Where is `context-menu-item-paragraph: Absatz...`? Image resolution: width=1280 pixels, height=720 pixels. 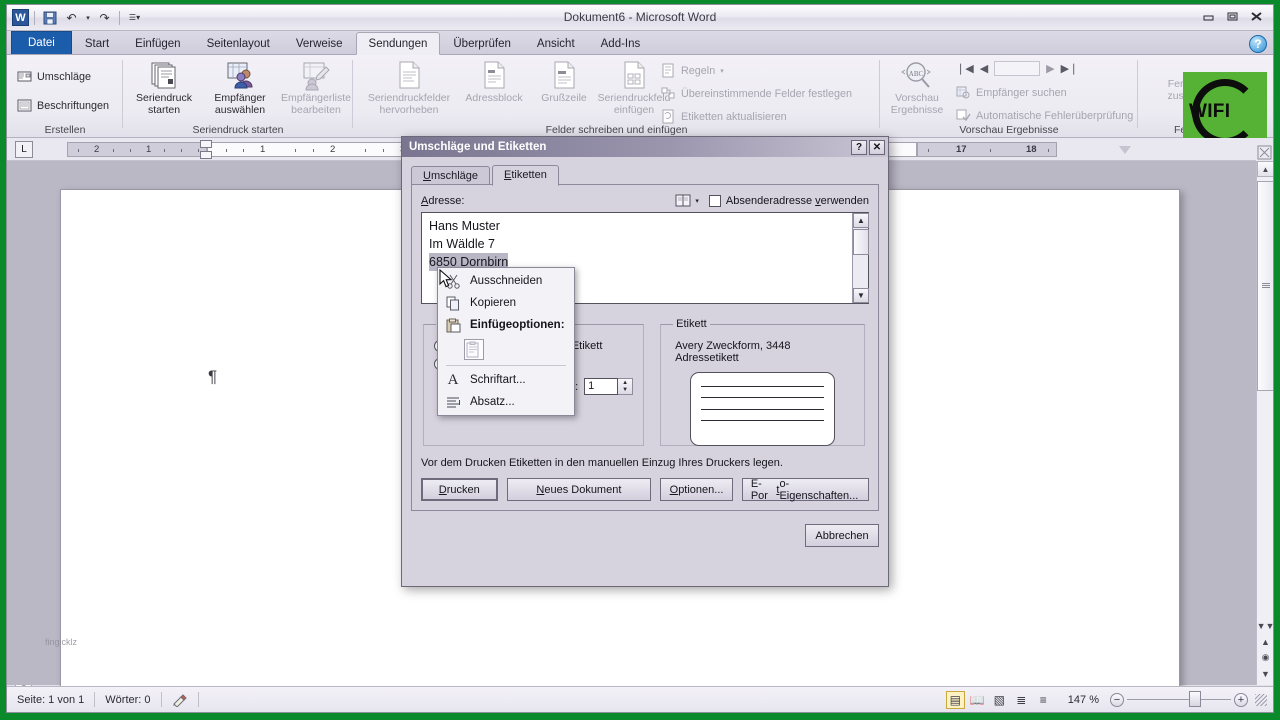 context-menu-item-paragraph: Absatz... is located at coordinates (506, 402).